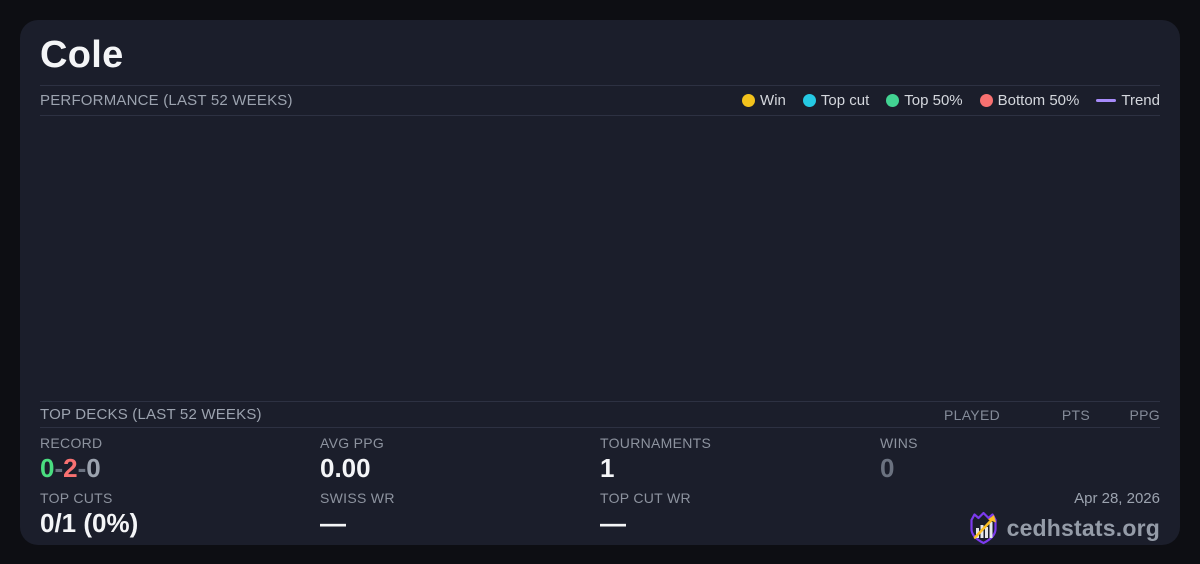  What do you see at coordinates (740, 517) in the screenshot?
I see `stat-top-cut-wr: TOP CUT WR —` at bounding box center [740, 517].